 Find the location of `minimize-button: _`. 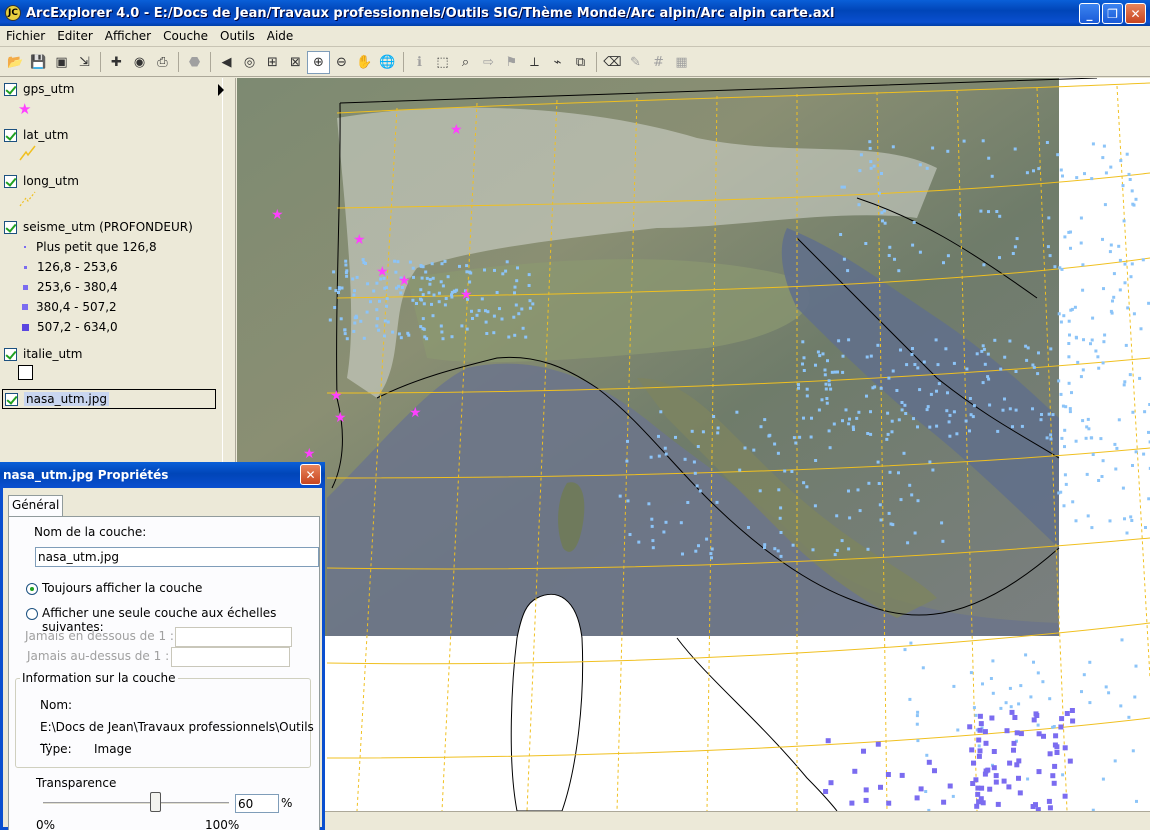

minimize-button: _ is located at coordinates (1089, 13).